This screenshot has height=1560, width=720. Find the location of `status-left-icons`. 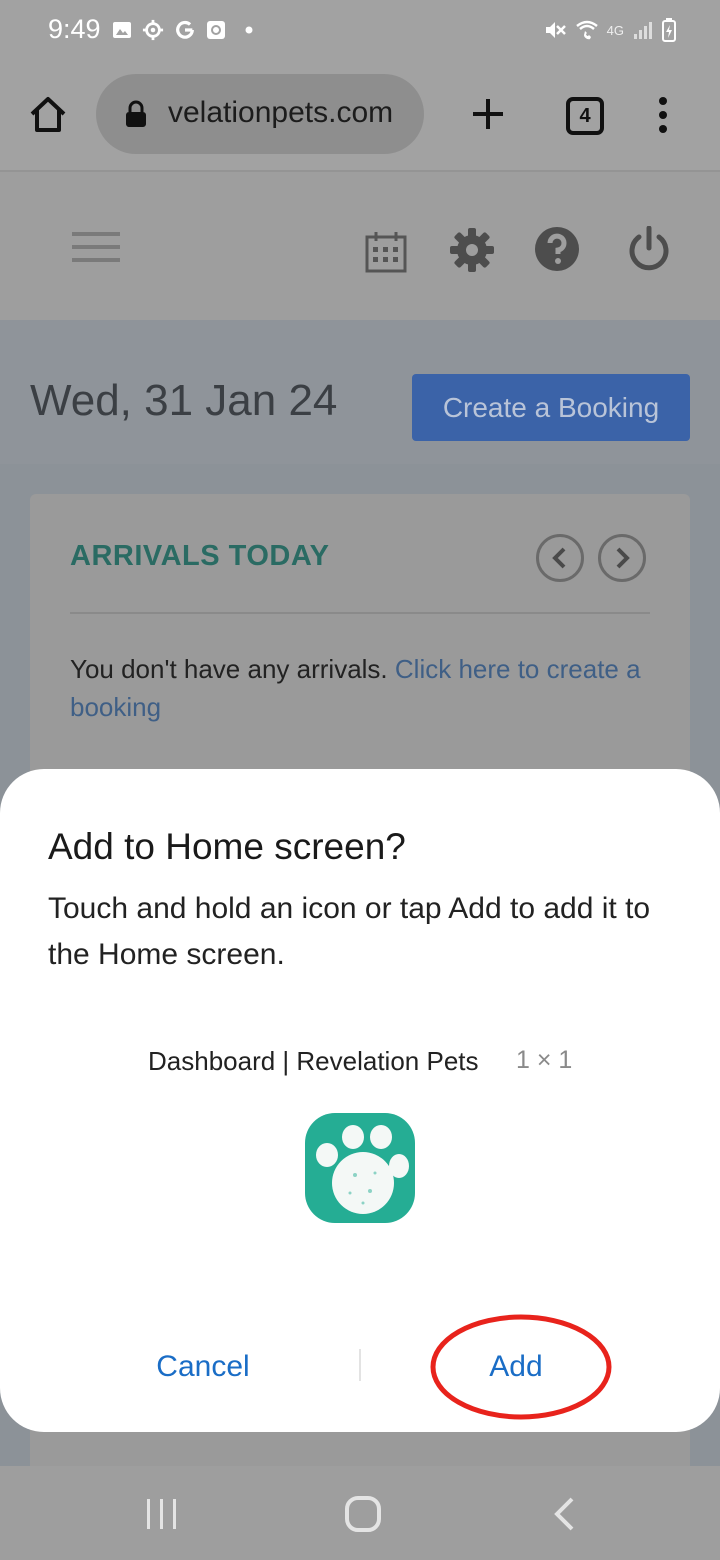

status-left-icons is located at coordinates (184, 30).